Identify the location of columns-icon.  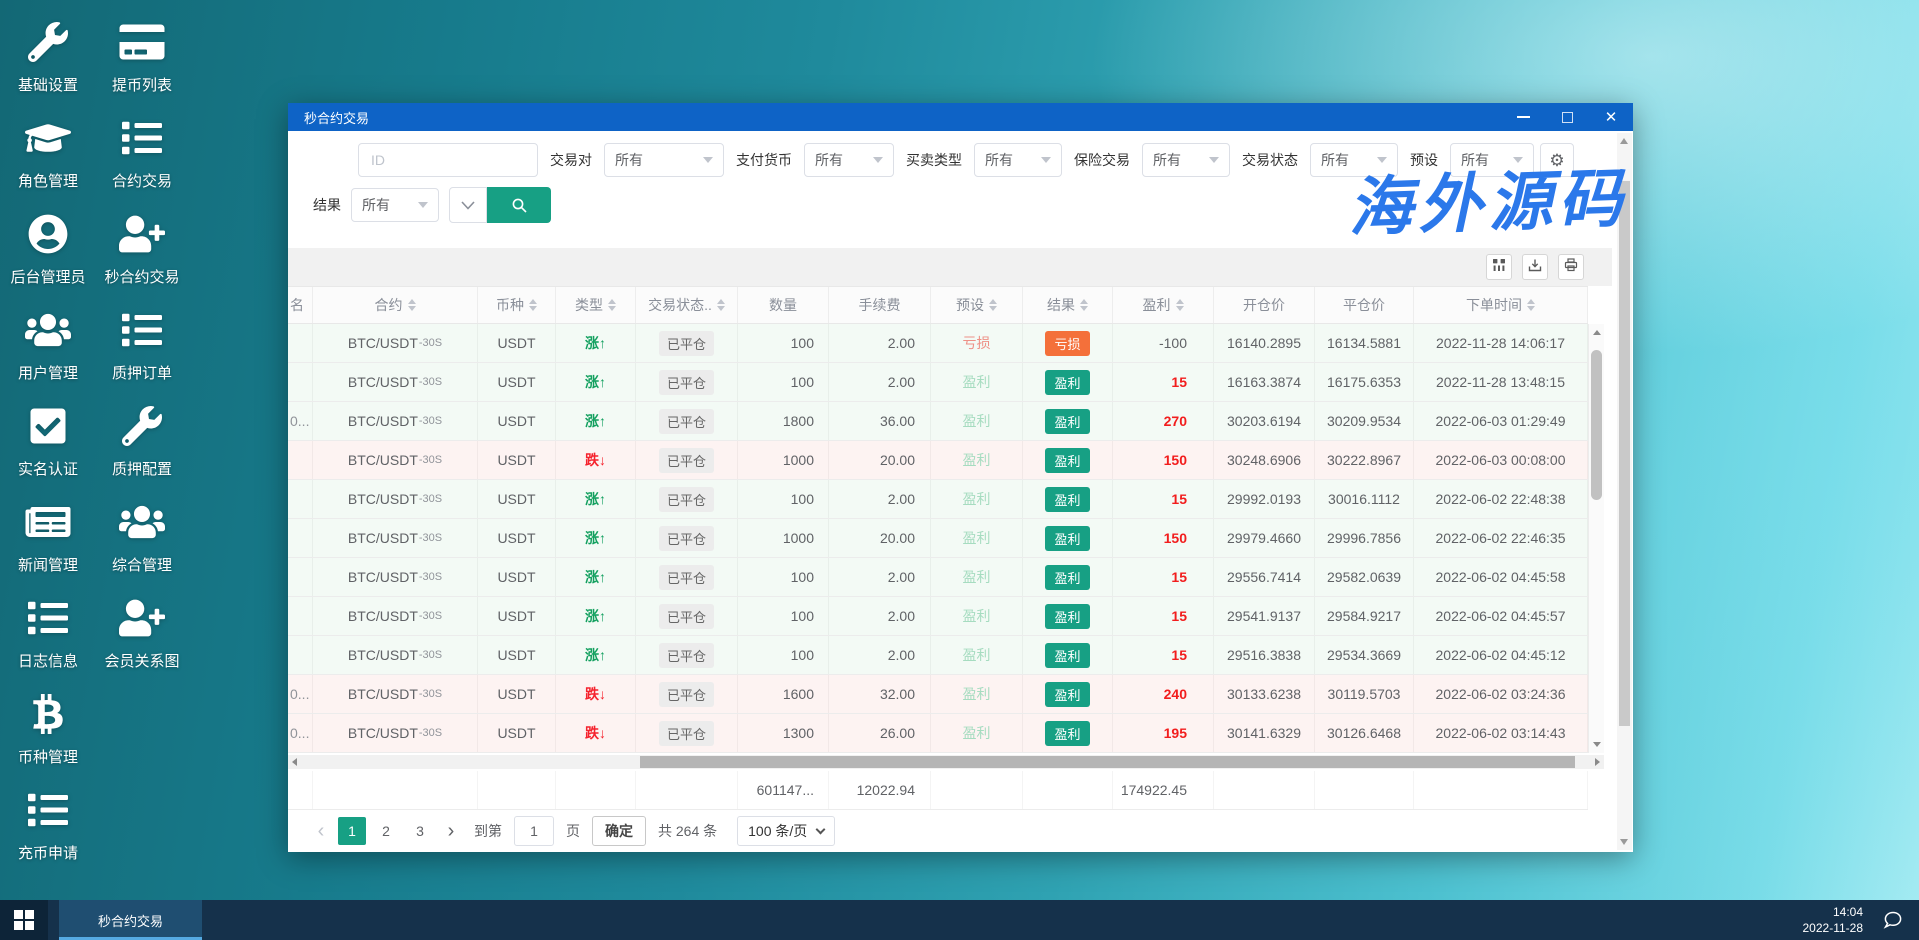
(1499, 267).